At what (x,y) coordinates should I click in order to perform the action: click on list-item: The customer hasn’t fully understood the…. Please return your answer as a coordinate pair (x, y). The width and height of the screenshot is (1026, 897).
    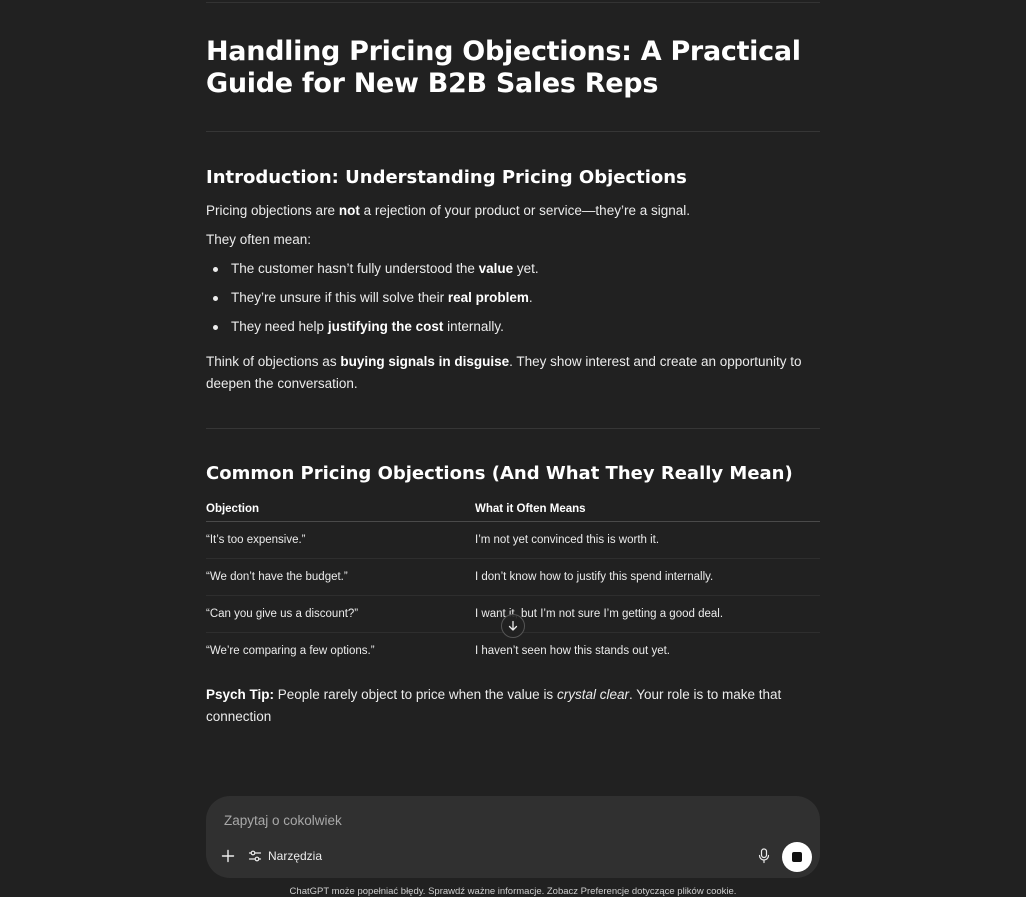
    Looking at the image, I should click on (506, 272).